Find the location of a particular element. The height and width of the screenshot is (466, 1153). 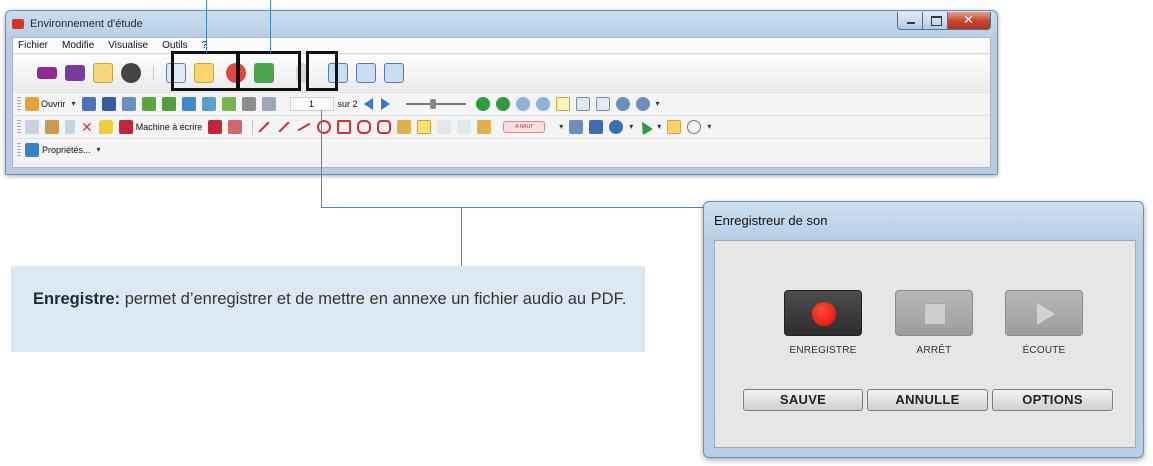

bookmark-pdf-icon is located at coordinates (236, 73).